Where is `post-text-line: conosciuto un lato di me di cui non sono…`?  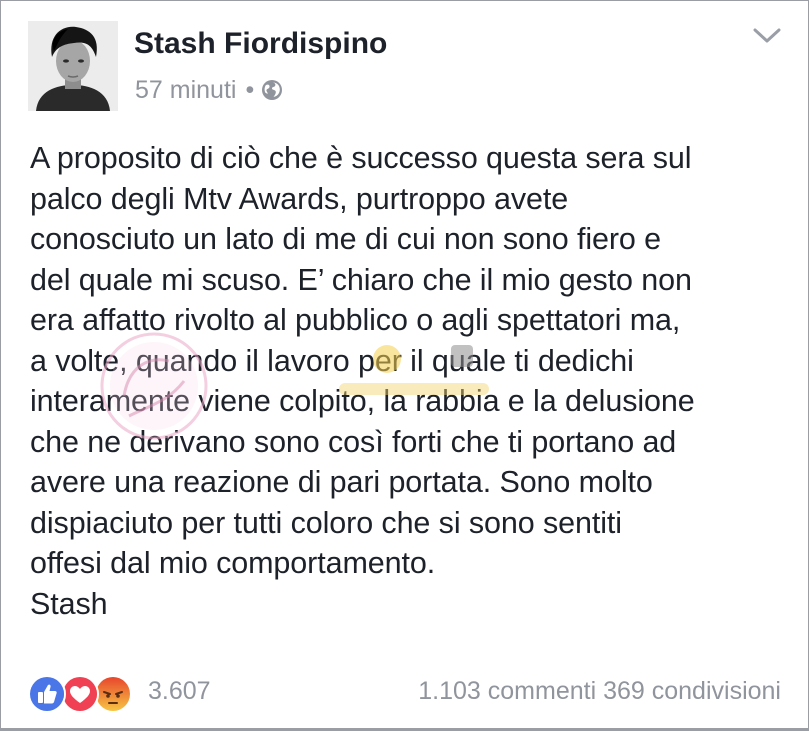
post-text-line: conosciuto un lato di me di cui non sono… is located at coordinates (346, 239).